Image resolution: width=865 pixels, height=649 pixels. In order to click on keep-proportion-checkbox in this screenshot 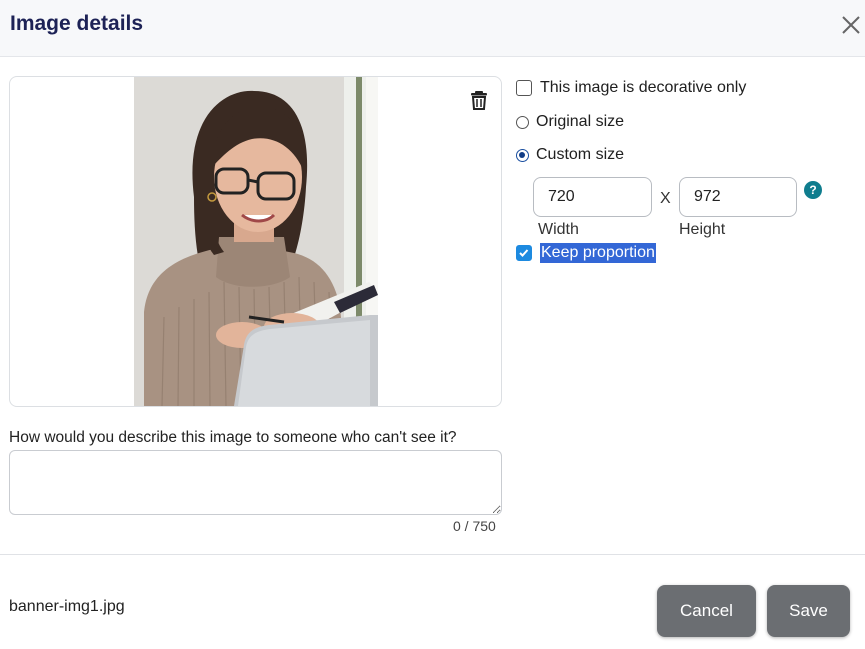, I will do `click(524, 253)`.